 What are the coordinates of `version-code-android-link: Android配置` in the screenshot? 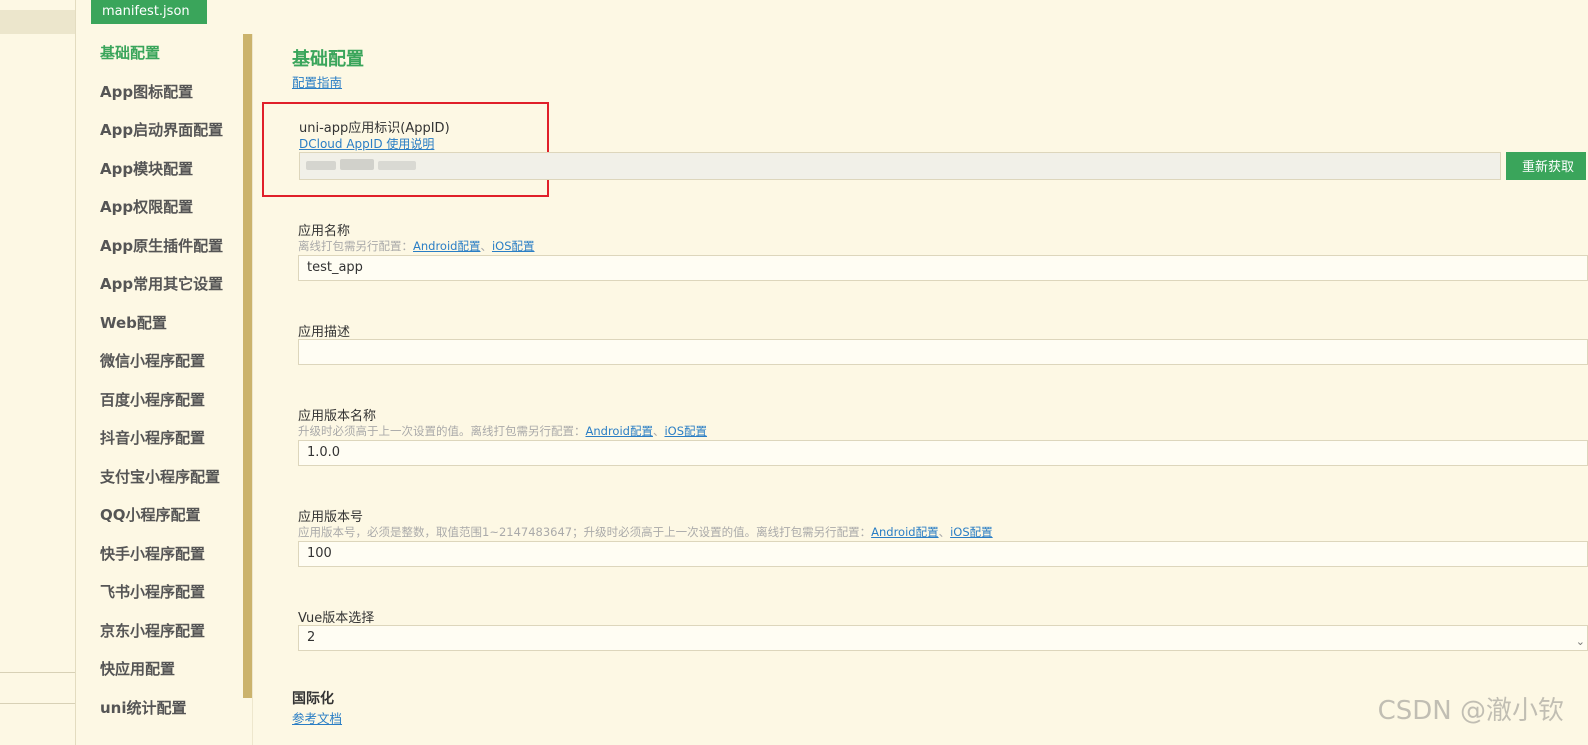 It's located at (904, 532).